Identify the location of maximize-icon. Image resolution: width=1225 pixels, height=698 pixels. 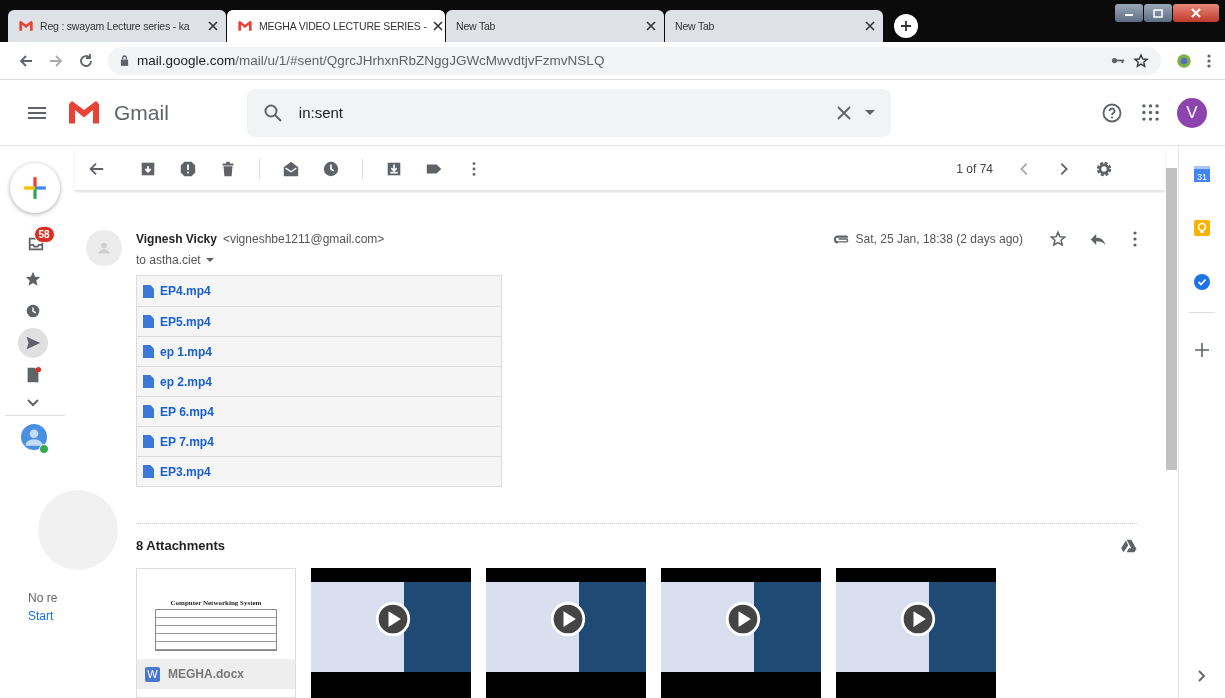
(1158, 13).